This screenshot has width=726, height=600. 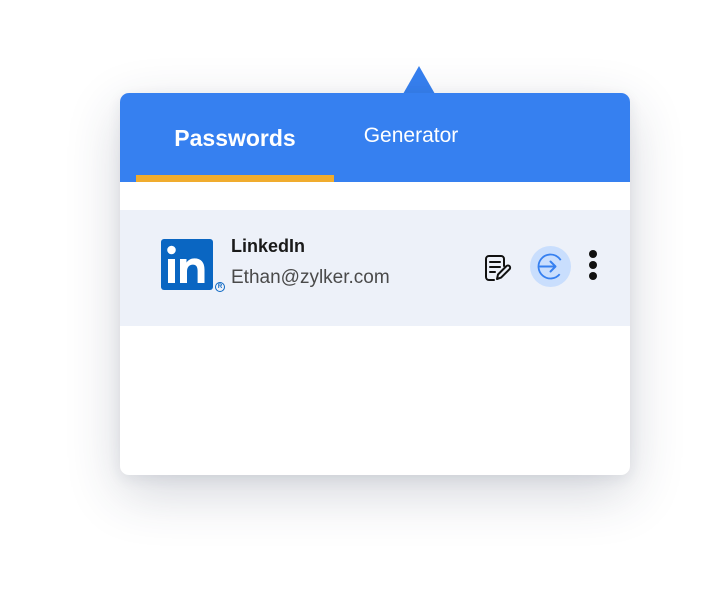 I want to click on login-button, so click(x=550, y=266).